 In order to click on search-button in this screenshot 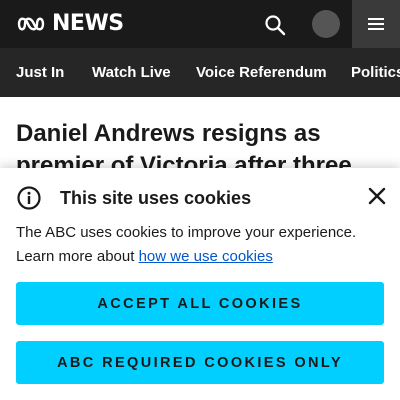, I will do `click(275, 25)`.